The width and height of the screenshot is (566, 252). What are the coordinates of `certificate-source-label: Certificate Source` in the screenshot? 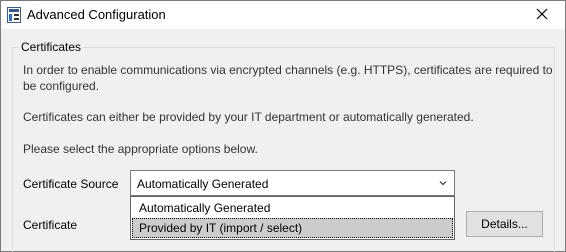 It's located at (71, 184).